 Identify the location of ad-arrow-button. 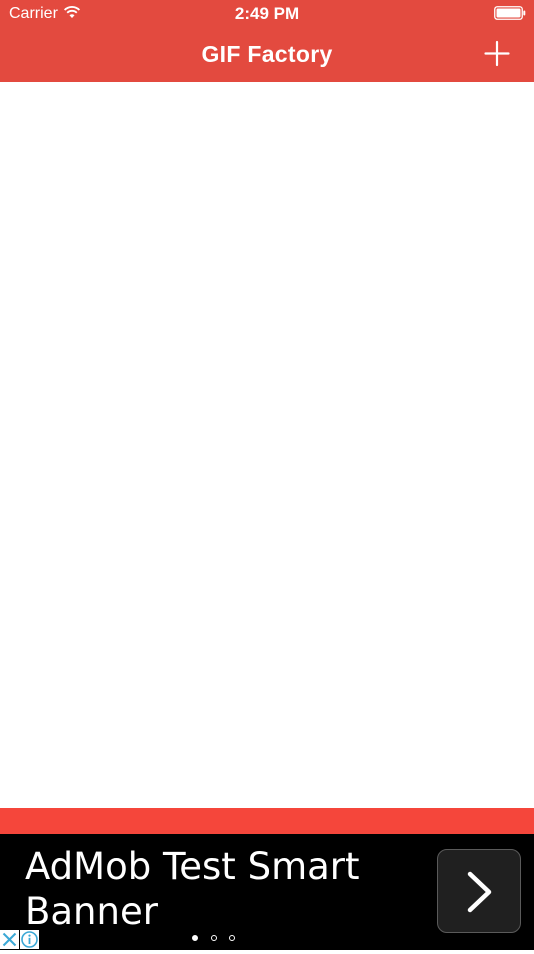
(479, 891).